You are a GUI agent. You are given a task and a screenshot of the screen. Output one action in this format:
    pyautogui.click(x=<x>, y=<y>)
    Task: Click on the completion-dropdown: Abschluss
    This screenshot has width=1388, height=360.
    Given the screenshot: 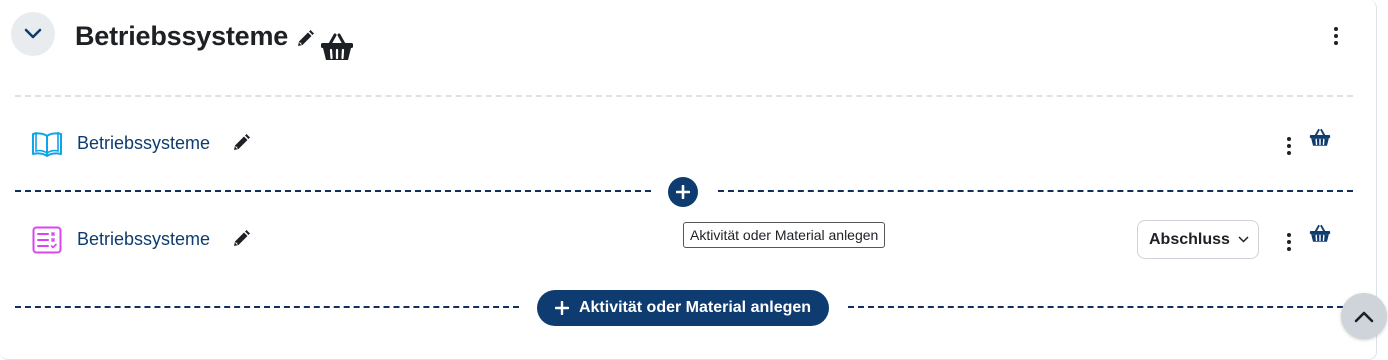 What is the action you would take?
    pyautogui.click(x=1198, y=239)
    